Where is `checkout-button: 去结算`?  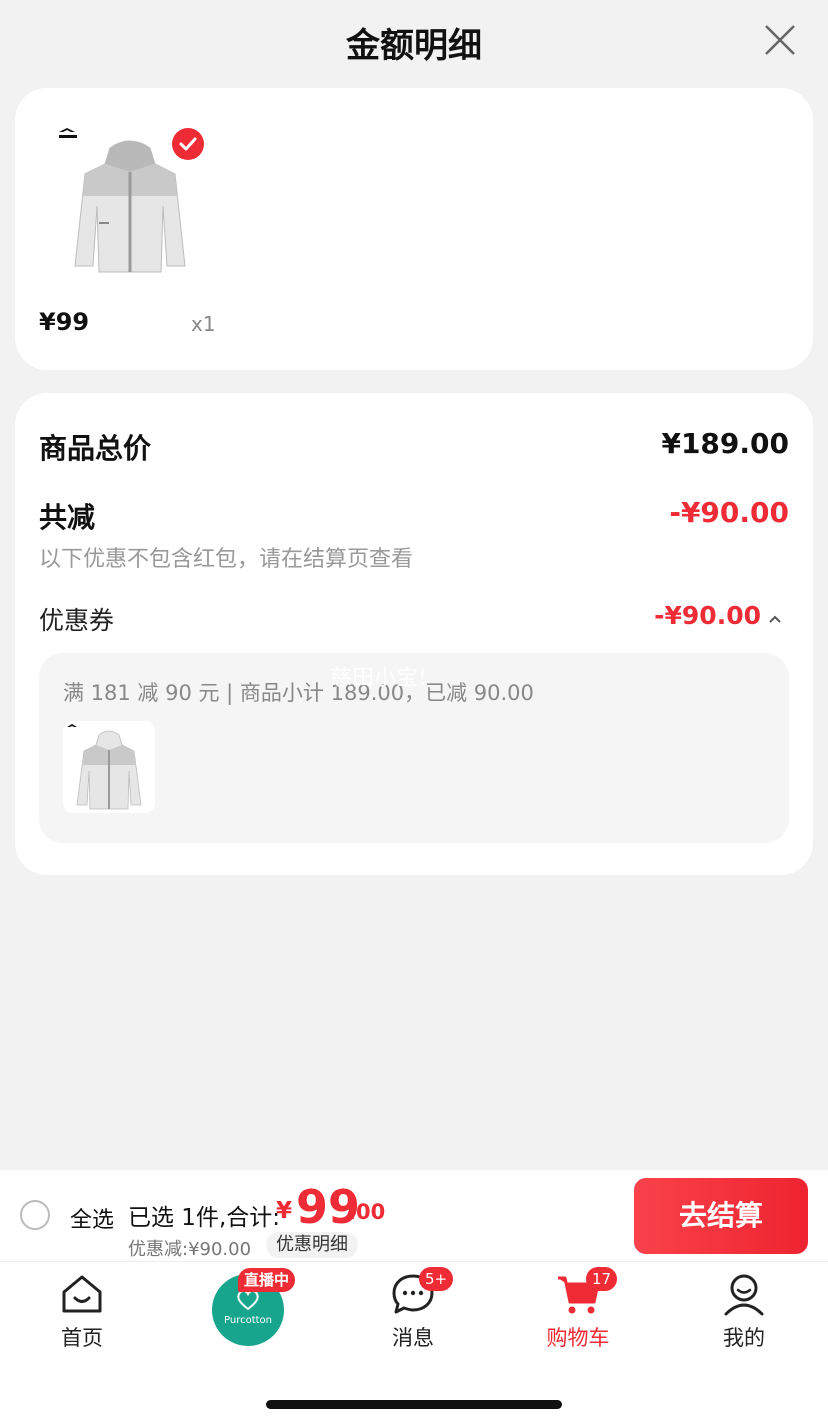 checkout-button: 去结算 is located at coordinates (721, 1216).